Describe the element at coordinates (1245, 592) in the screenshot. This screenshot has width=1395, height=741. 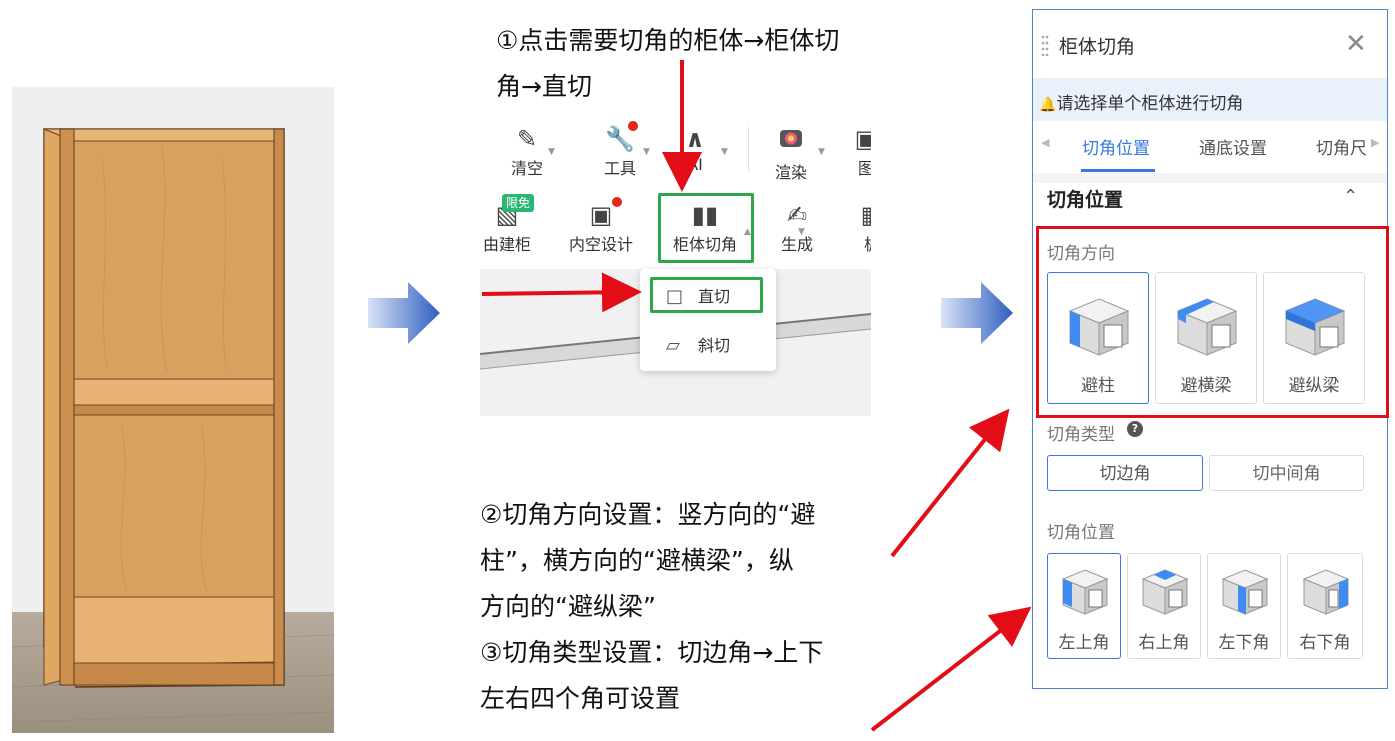
I see `bottom-left-cube-icon` at that location.